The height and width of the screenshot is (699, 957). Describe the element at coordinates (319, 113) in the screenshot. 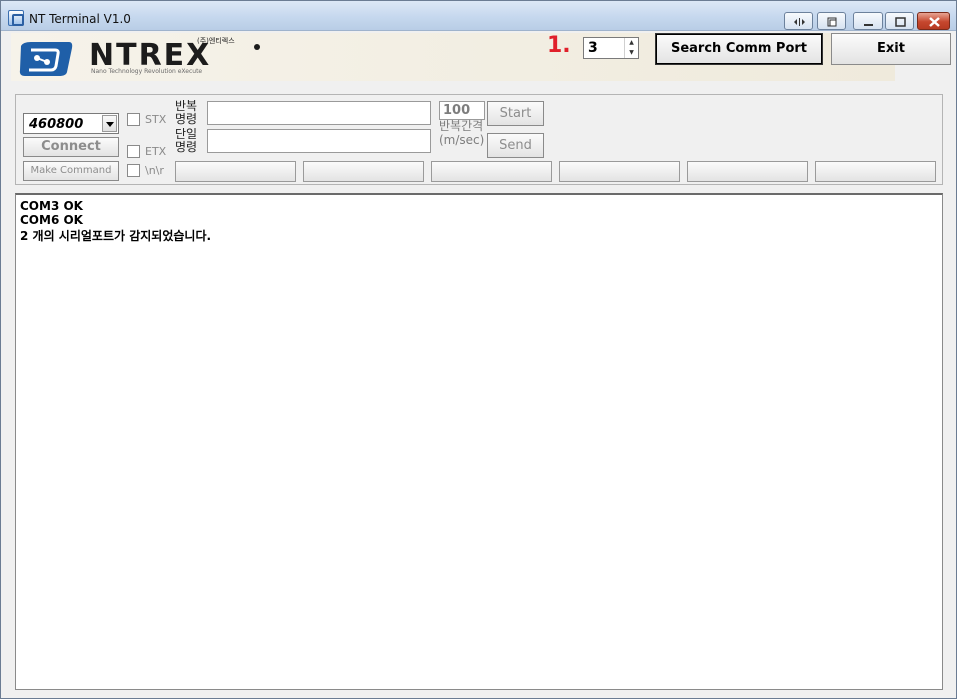

I see `repeat-command-input` at that location.